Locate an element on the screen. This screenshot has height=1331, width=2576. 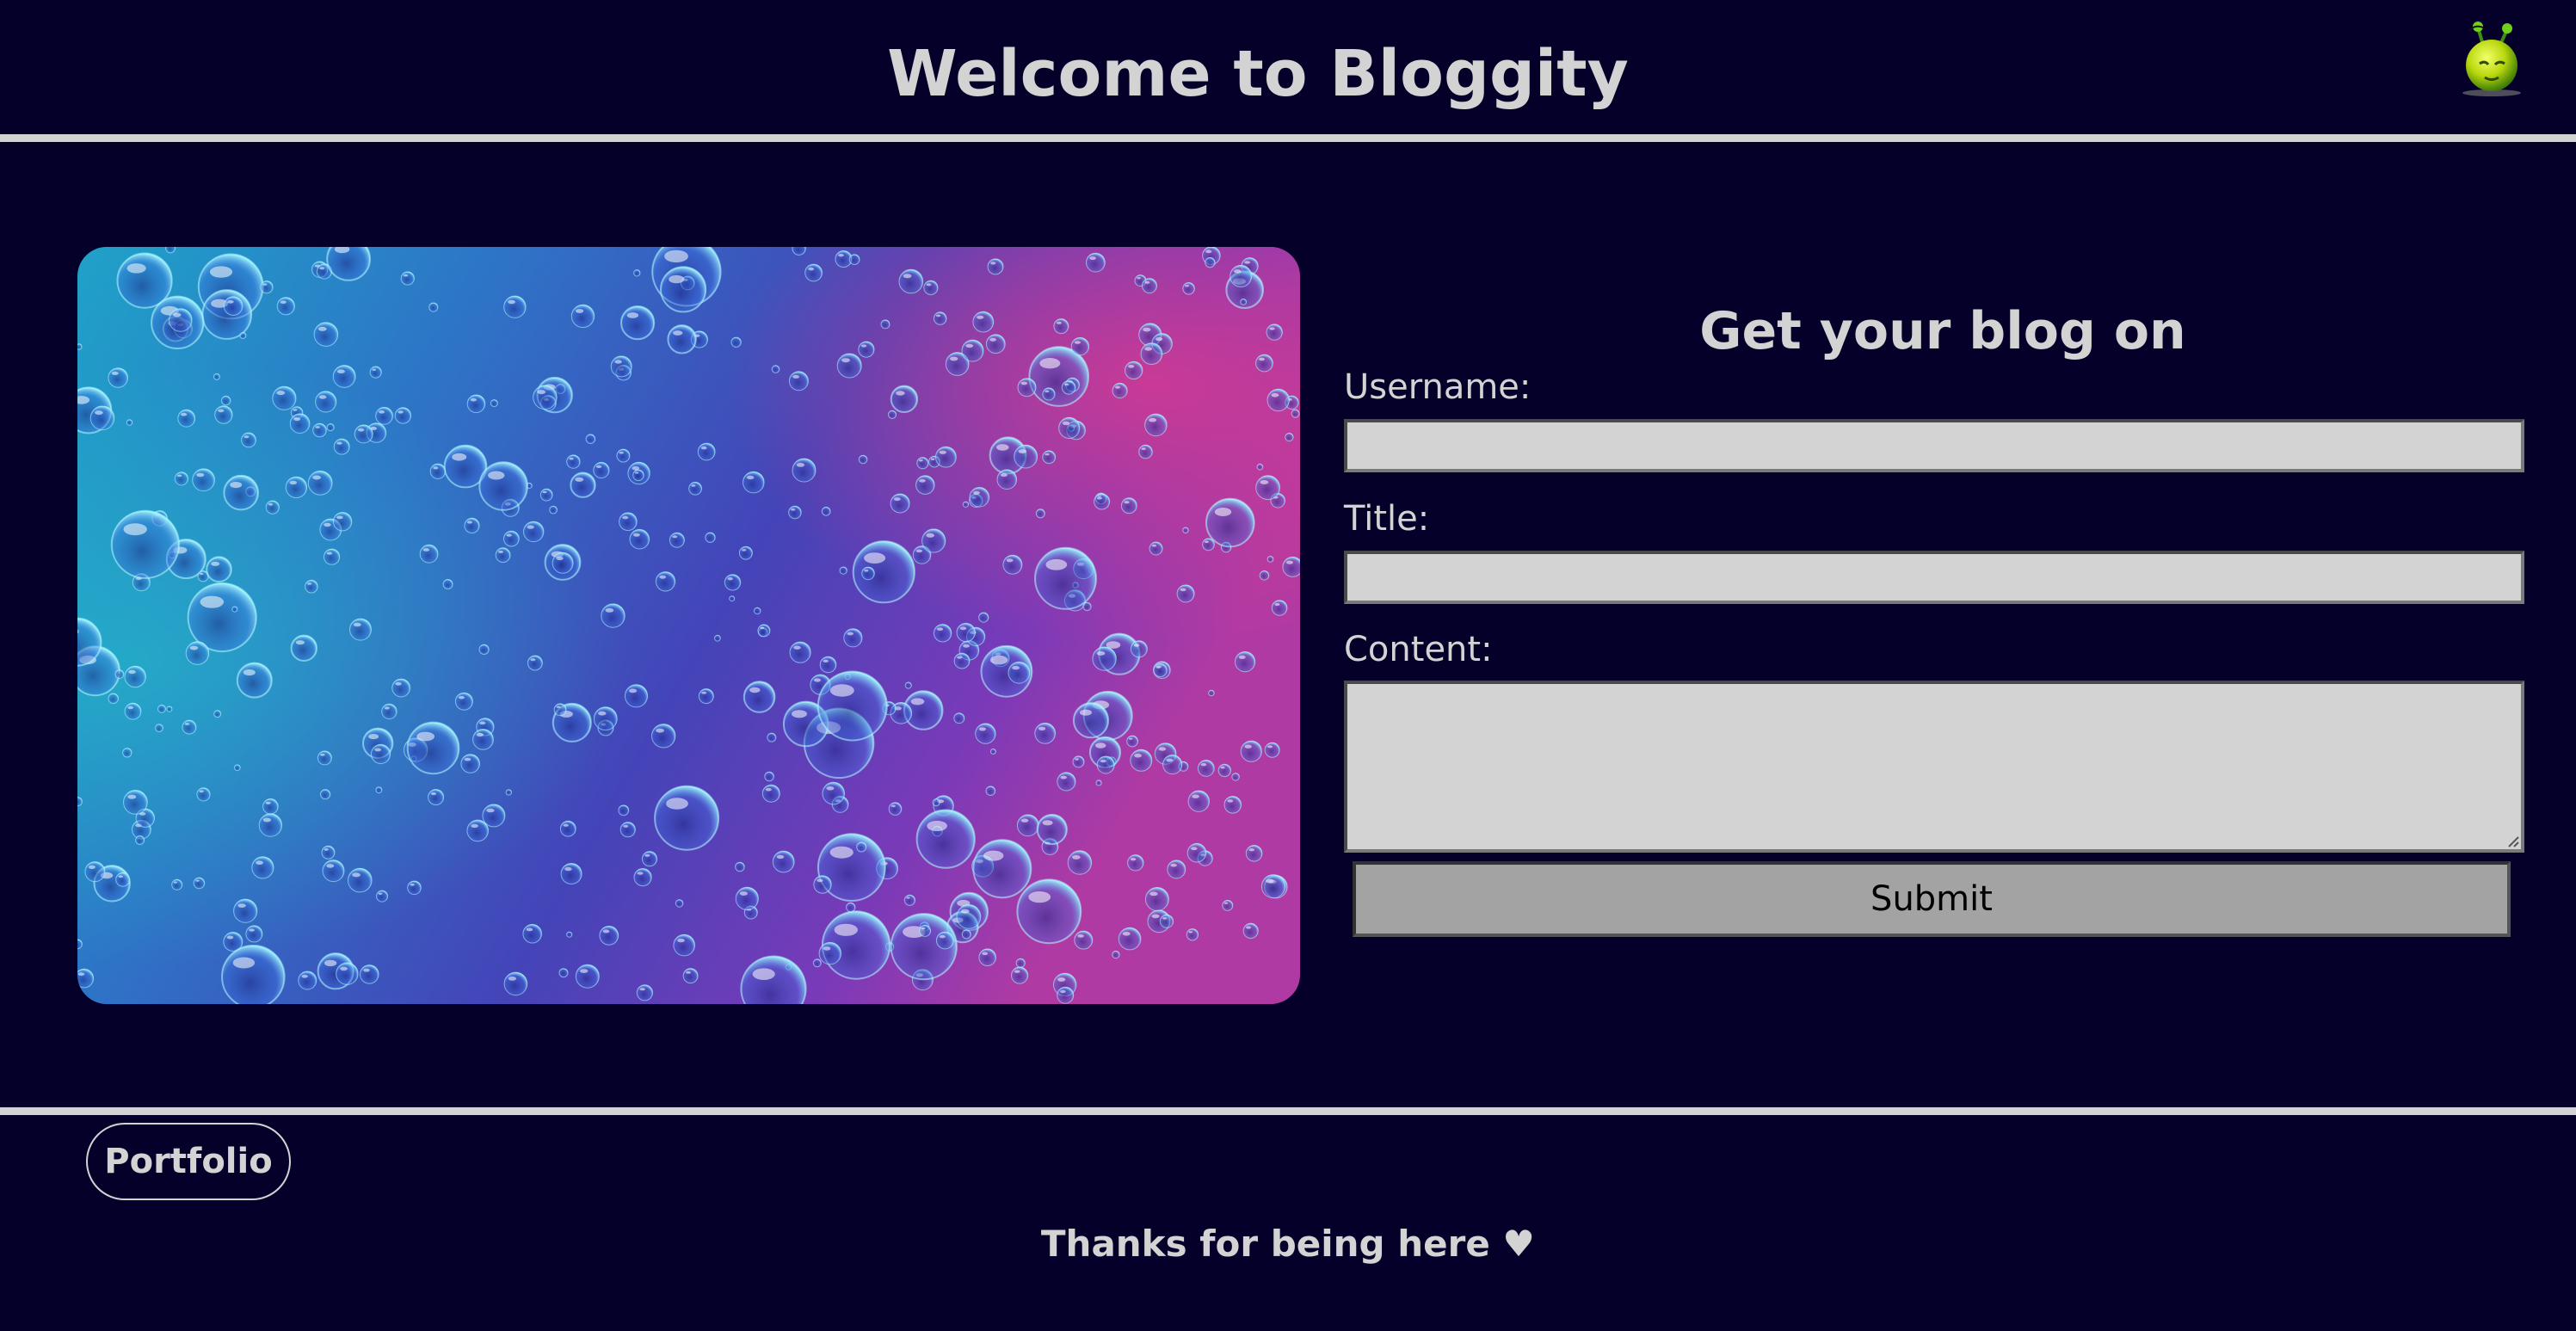
page-title: Welcome to Bloggity is located at coordinates (1258, 74).